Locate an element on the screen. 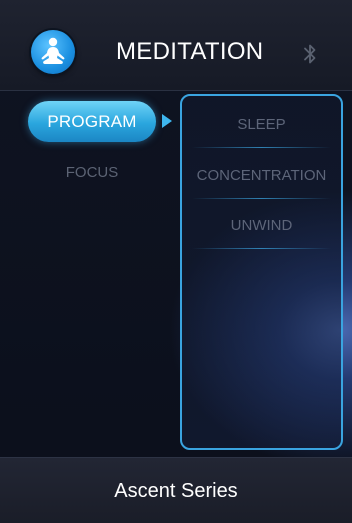  menu-item-program: PROGRAM is located at coordinates (92, 121).